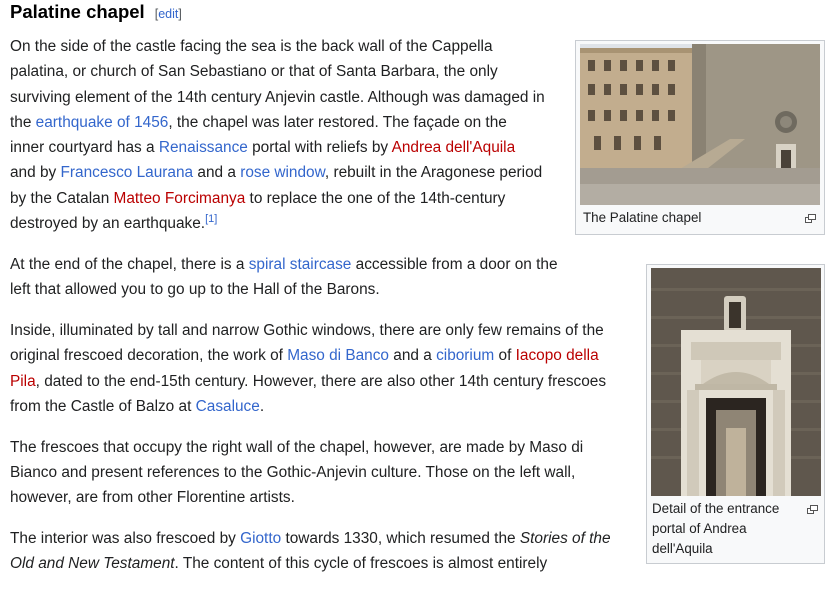  I want to click on edit-section: [edit], so click(168, 14).